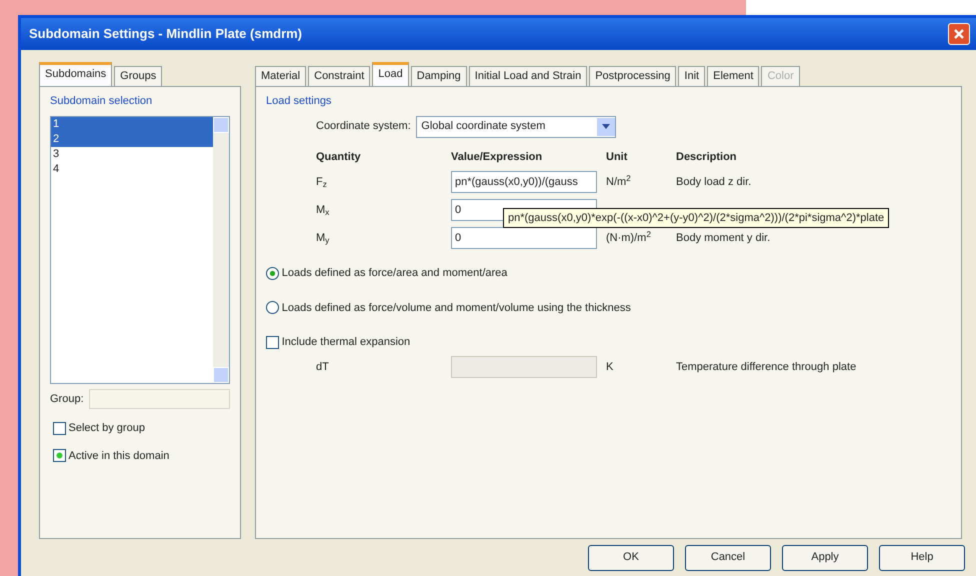  What do you see at coordinates (346, 342) in the screenshot?
I see `checkbox-label: Include thermal expansion` at bounding box center [346, 342].